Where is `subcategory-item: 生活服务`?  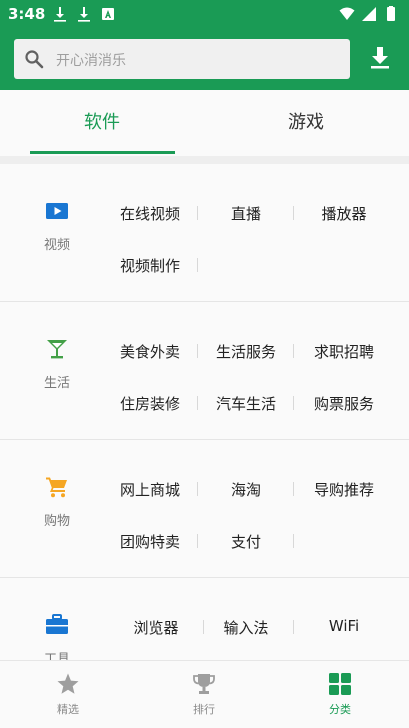
subcategory-item: 生活服务 is located at coordinates (246, 351).